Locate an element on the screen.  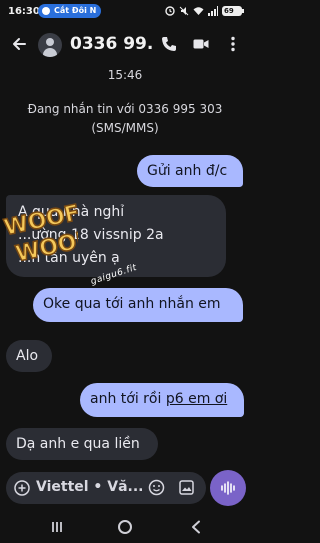
nav-back-icon is located at coordinates (196, 527).